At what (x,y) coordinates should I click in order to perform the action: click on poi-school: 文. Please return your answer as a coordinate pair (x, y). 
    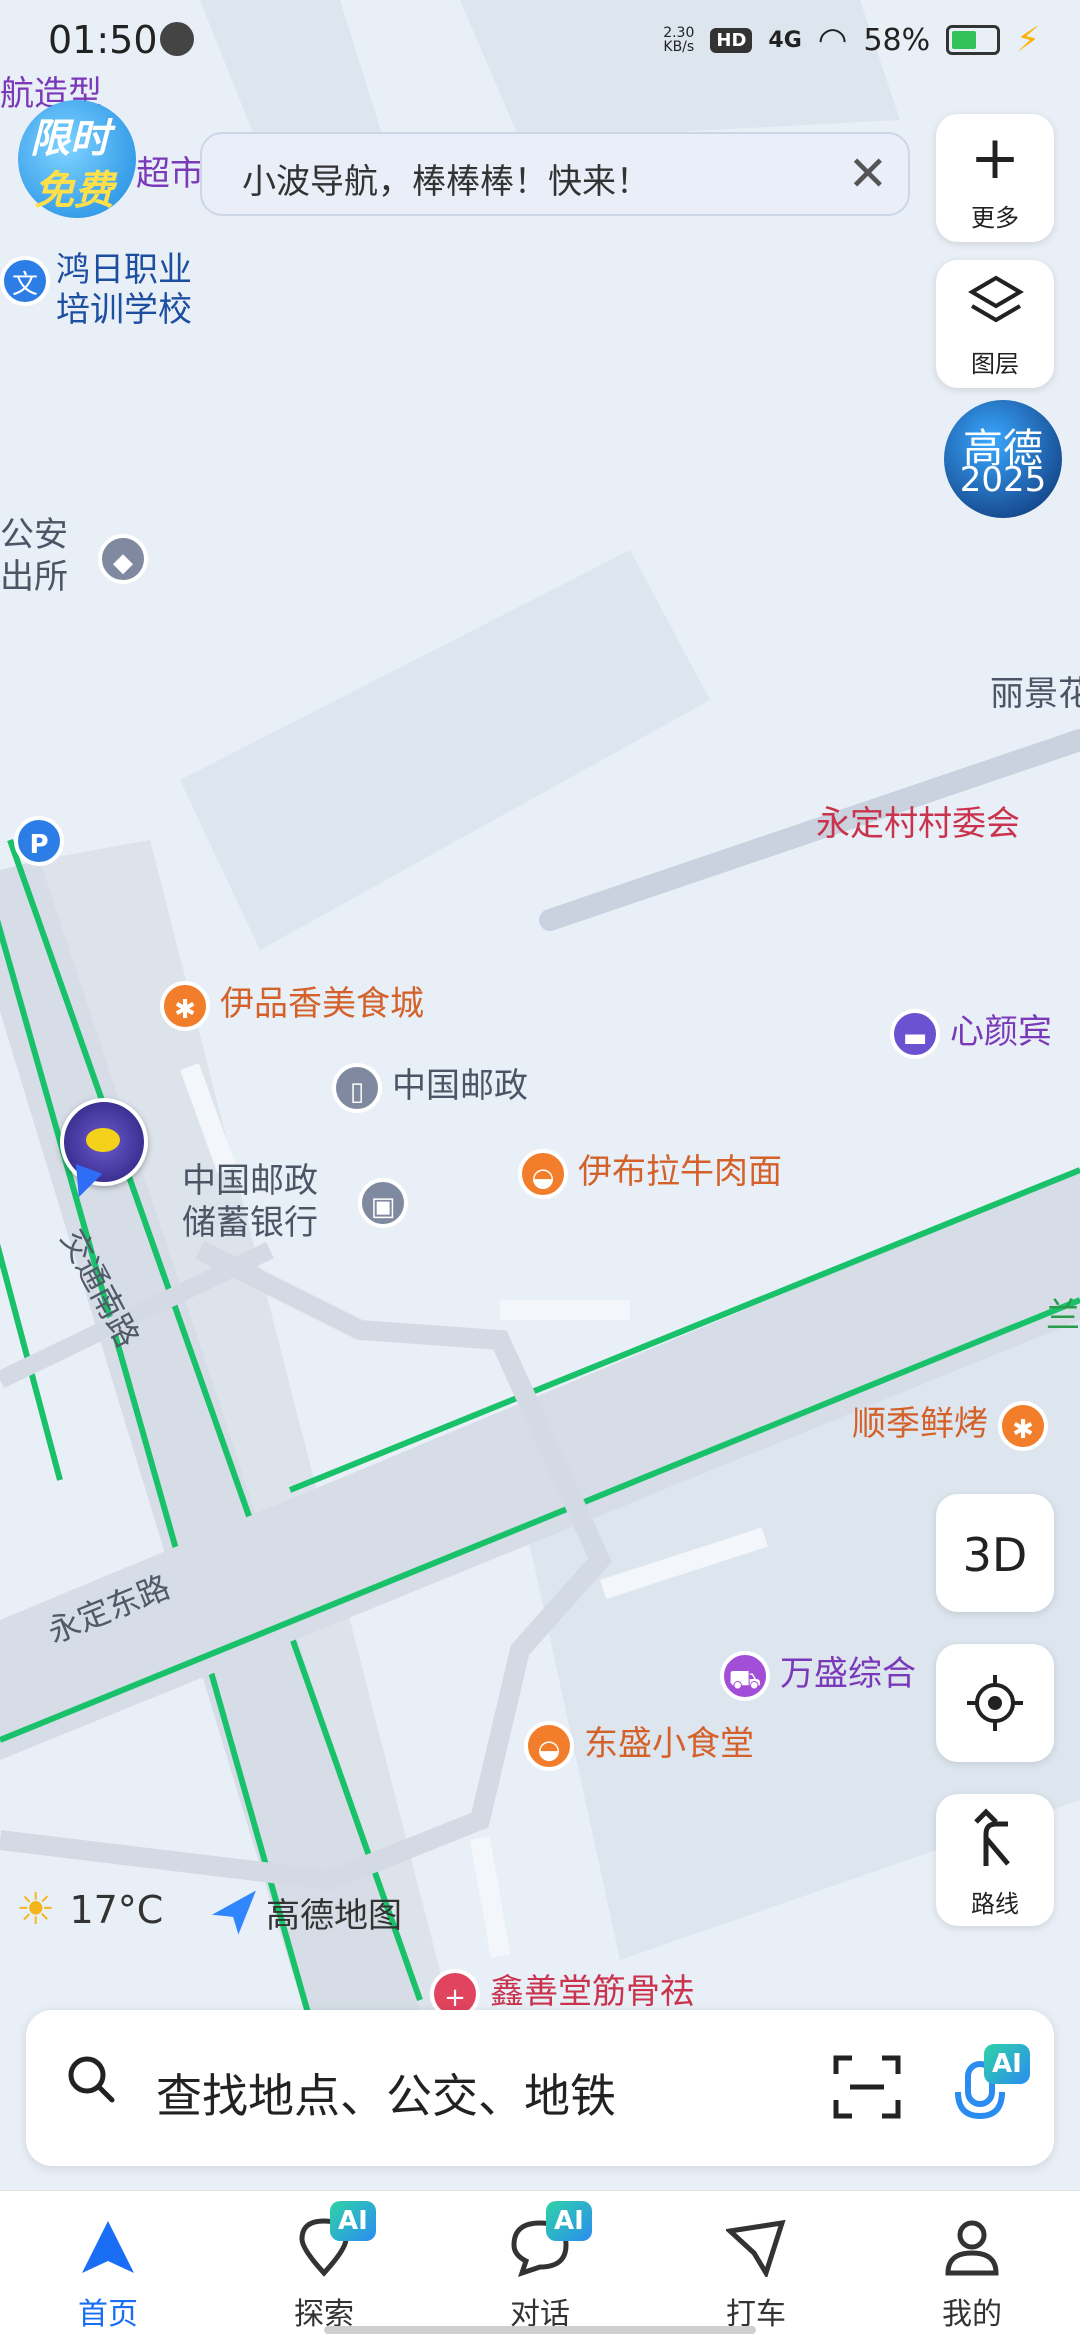
    Looking at the image, I should click on (30, 281).